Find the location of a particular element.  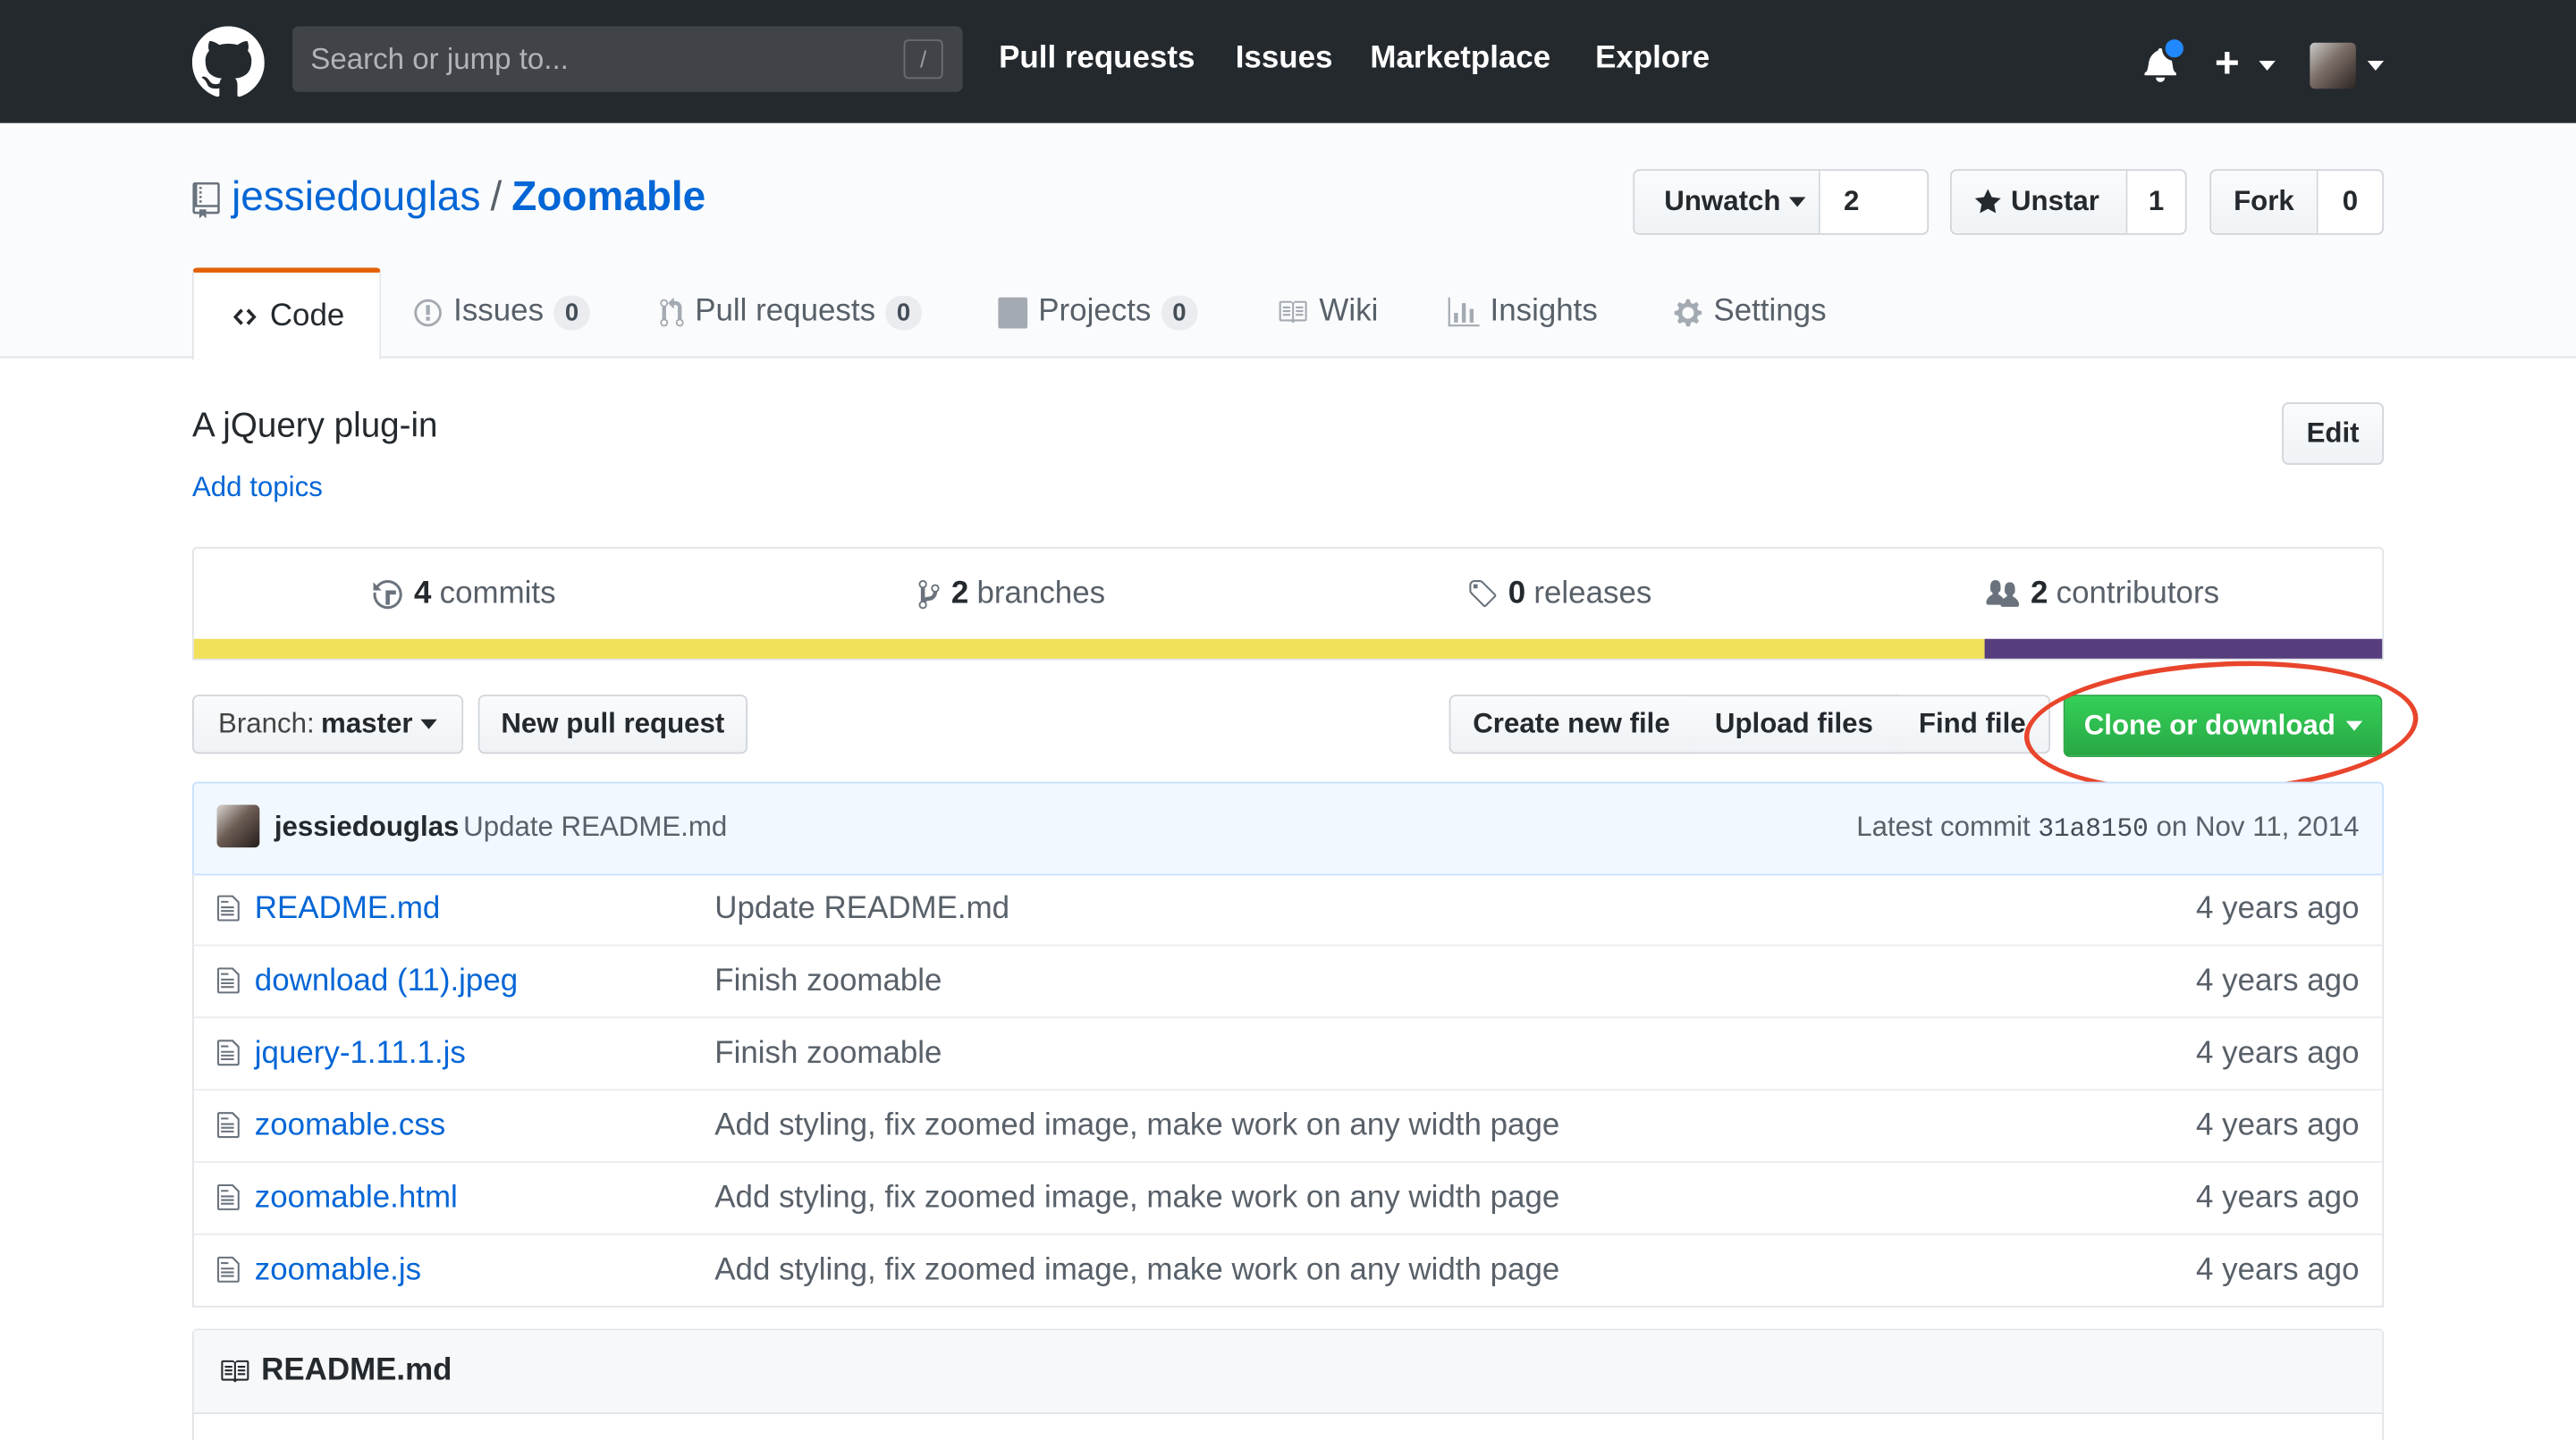

commit-author: jessiedouglas is located at coordinates (367, 828).